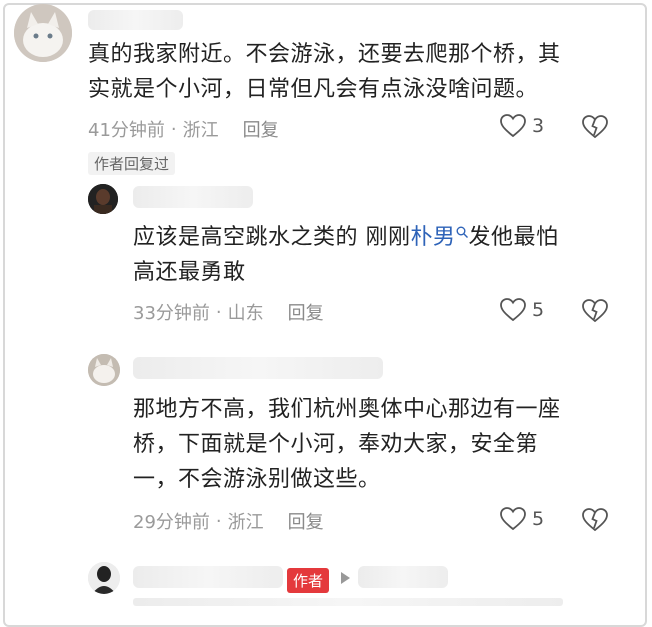 The height and width of the screenshot is (627, 652). Describe the element at coordinates (513, 237) in the screenshot. I see `comment-text-part: 发他最怕` at that location.